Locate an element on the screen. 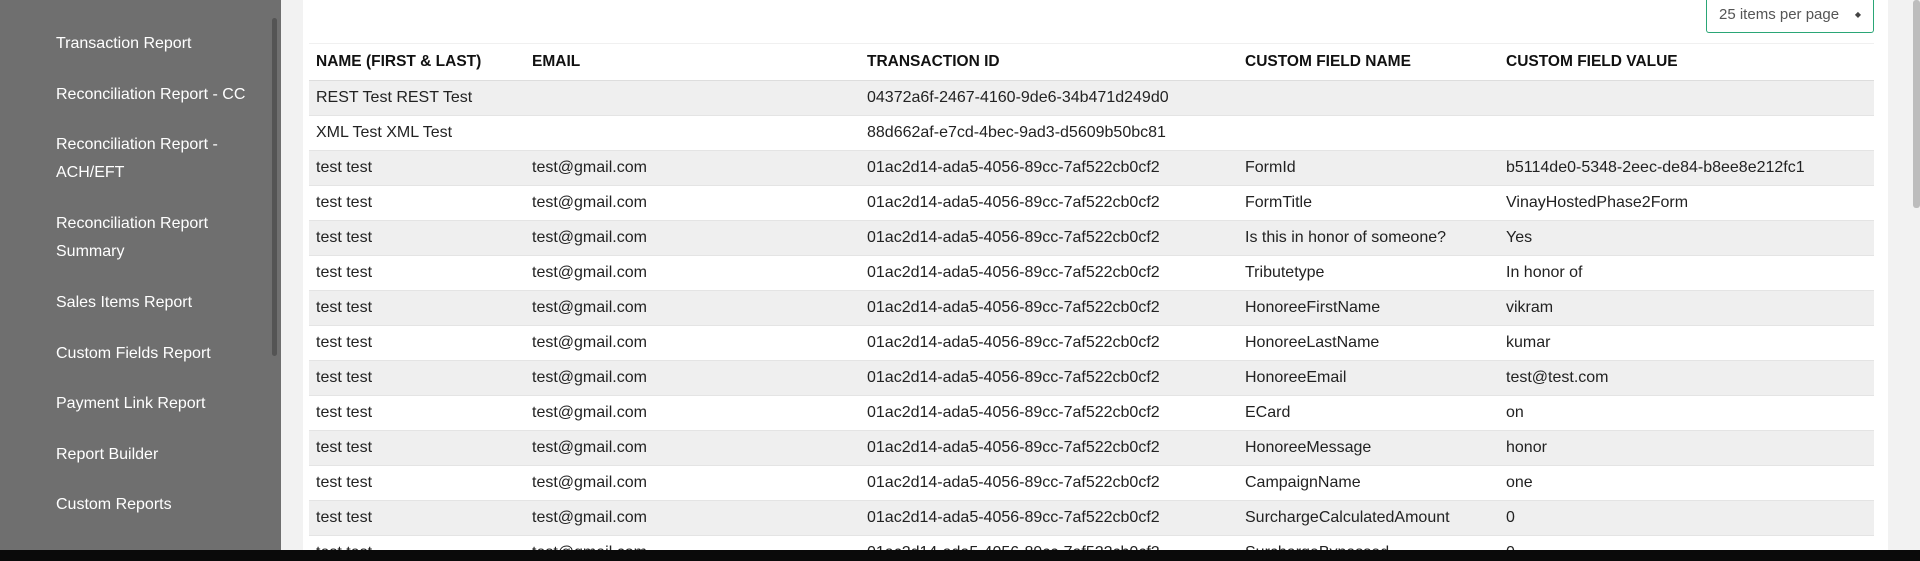 The width and height of the screenshot is (1920, 561). sidebar-item-reconciliation-report-ach-eft: Reconciliation Report - ACH/EFT is located at coordinates (158, 159).